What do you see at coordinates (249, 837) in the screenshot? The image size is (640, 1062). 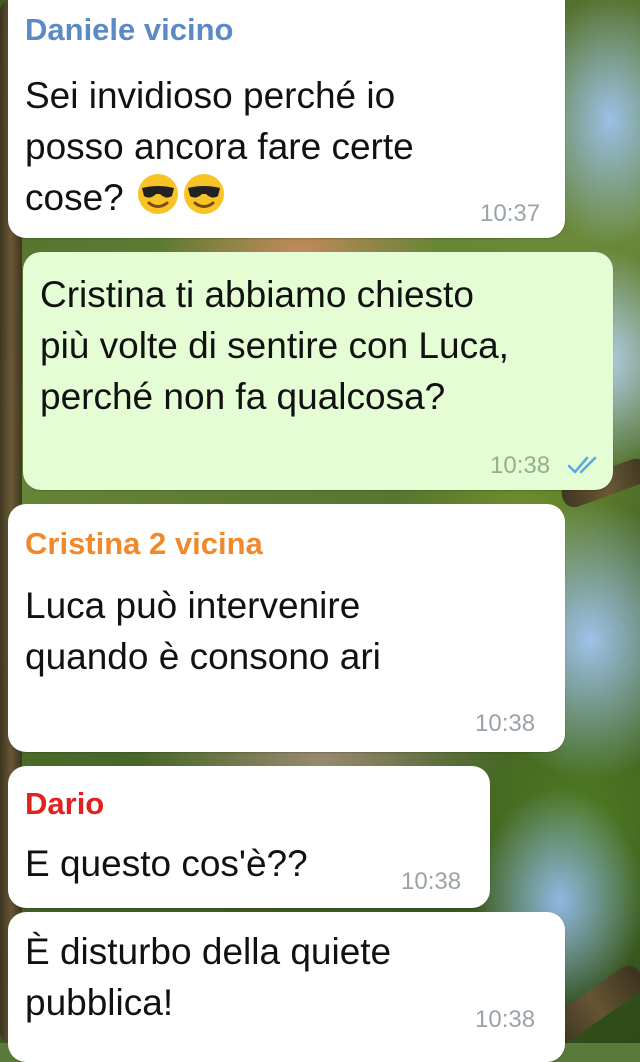 I see `message-bubble: Dario E questo cos'è?? 10:38` at bounding box center [249, 837].